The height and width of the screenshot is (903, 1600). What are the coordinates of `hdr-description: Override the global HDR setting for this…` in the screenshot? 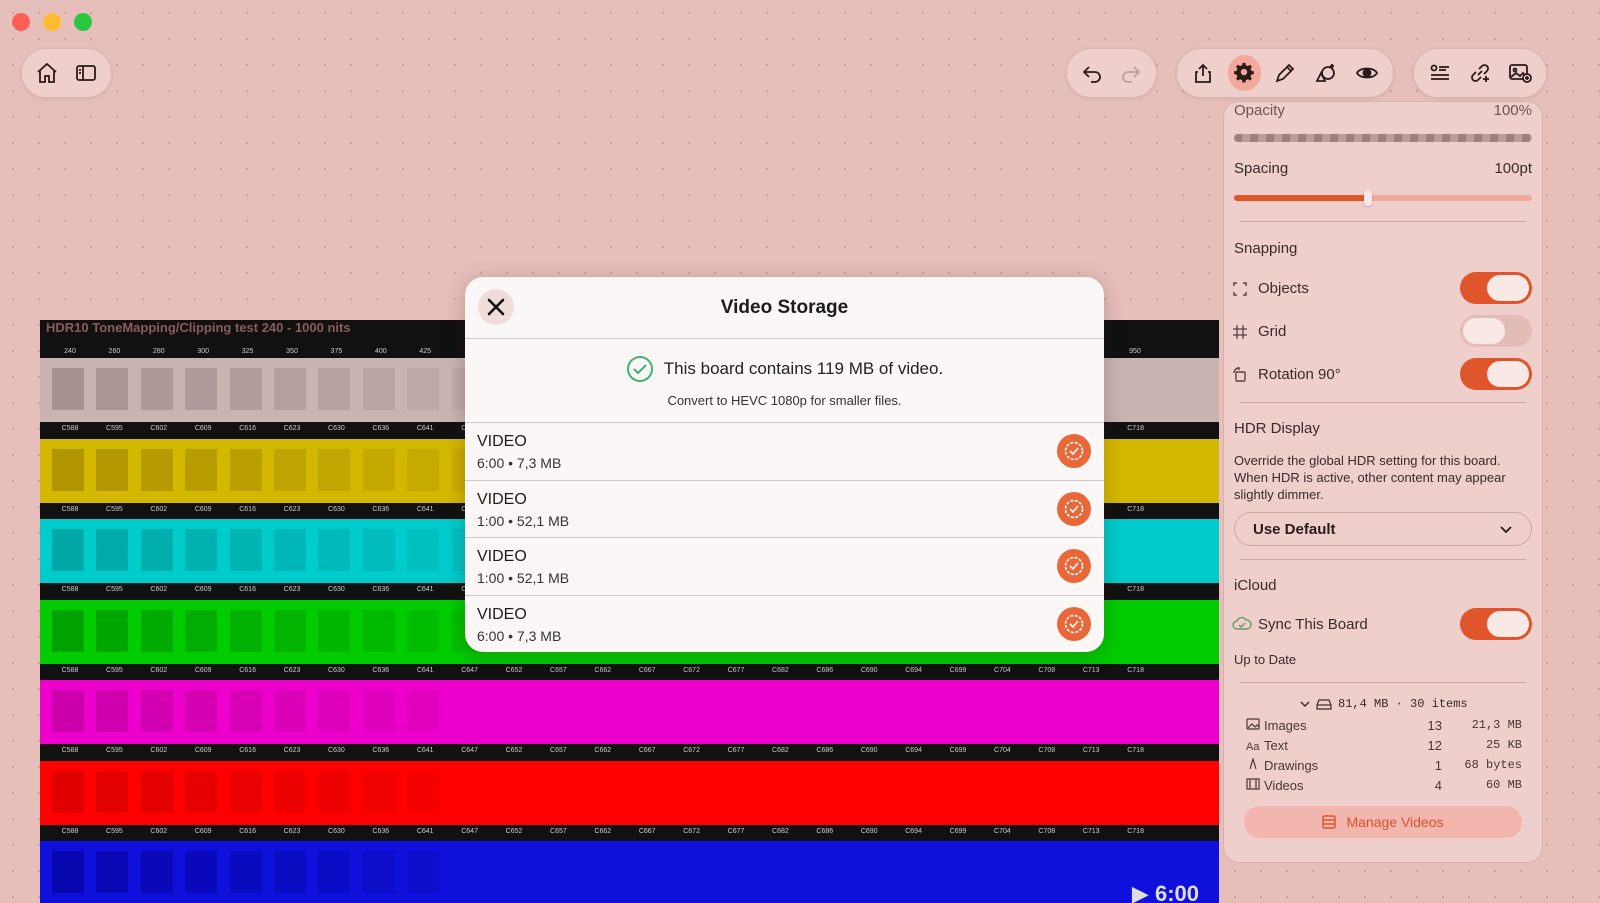 It's located at (1370, 477).